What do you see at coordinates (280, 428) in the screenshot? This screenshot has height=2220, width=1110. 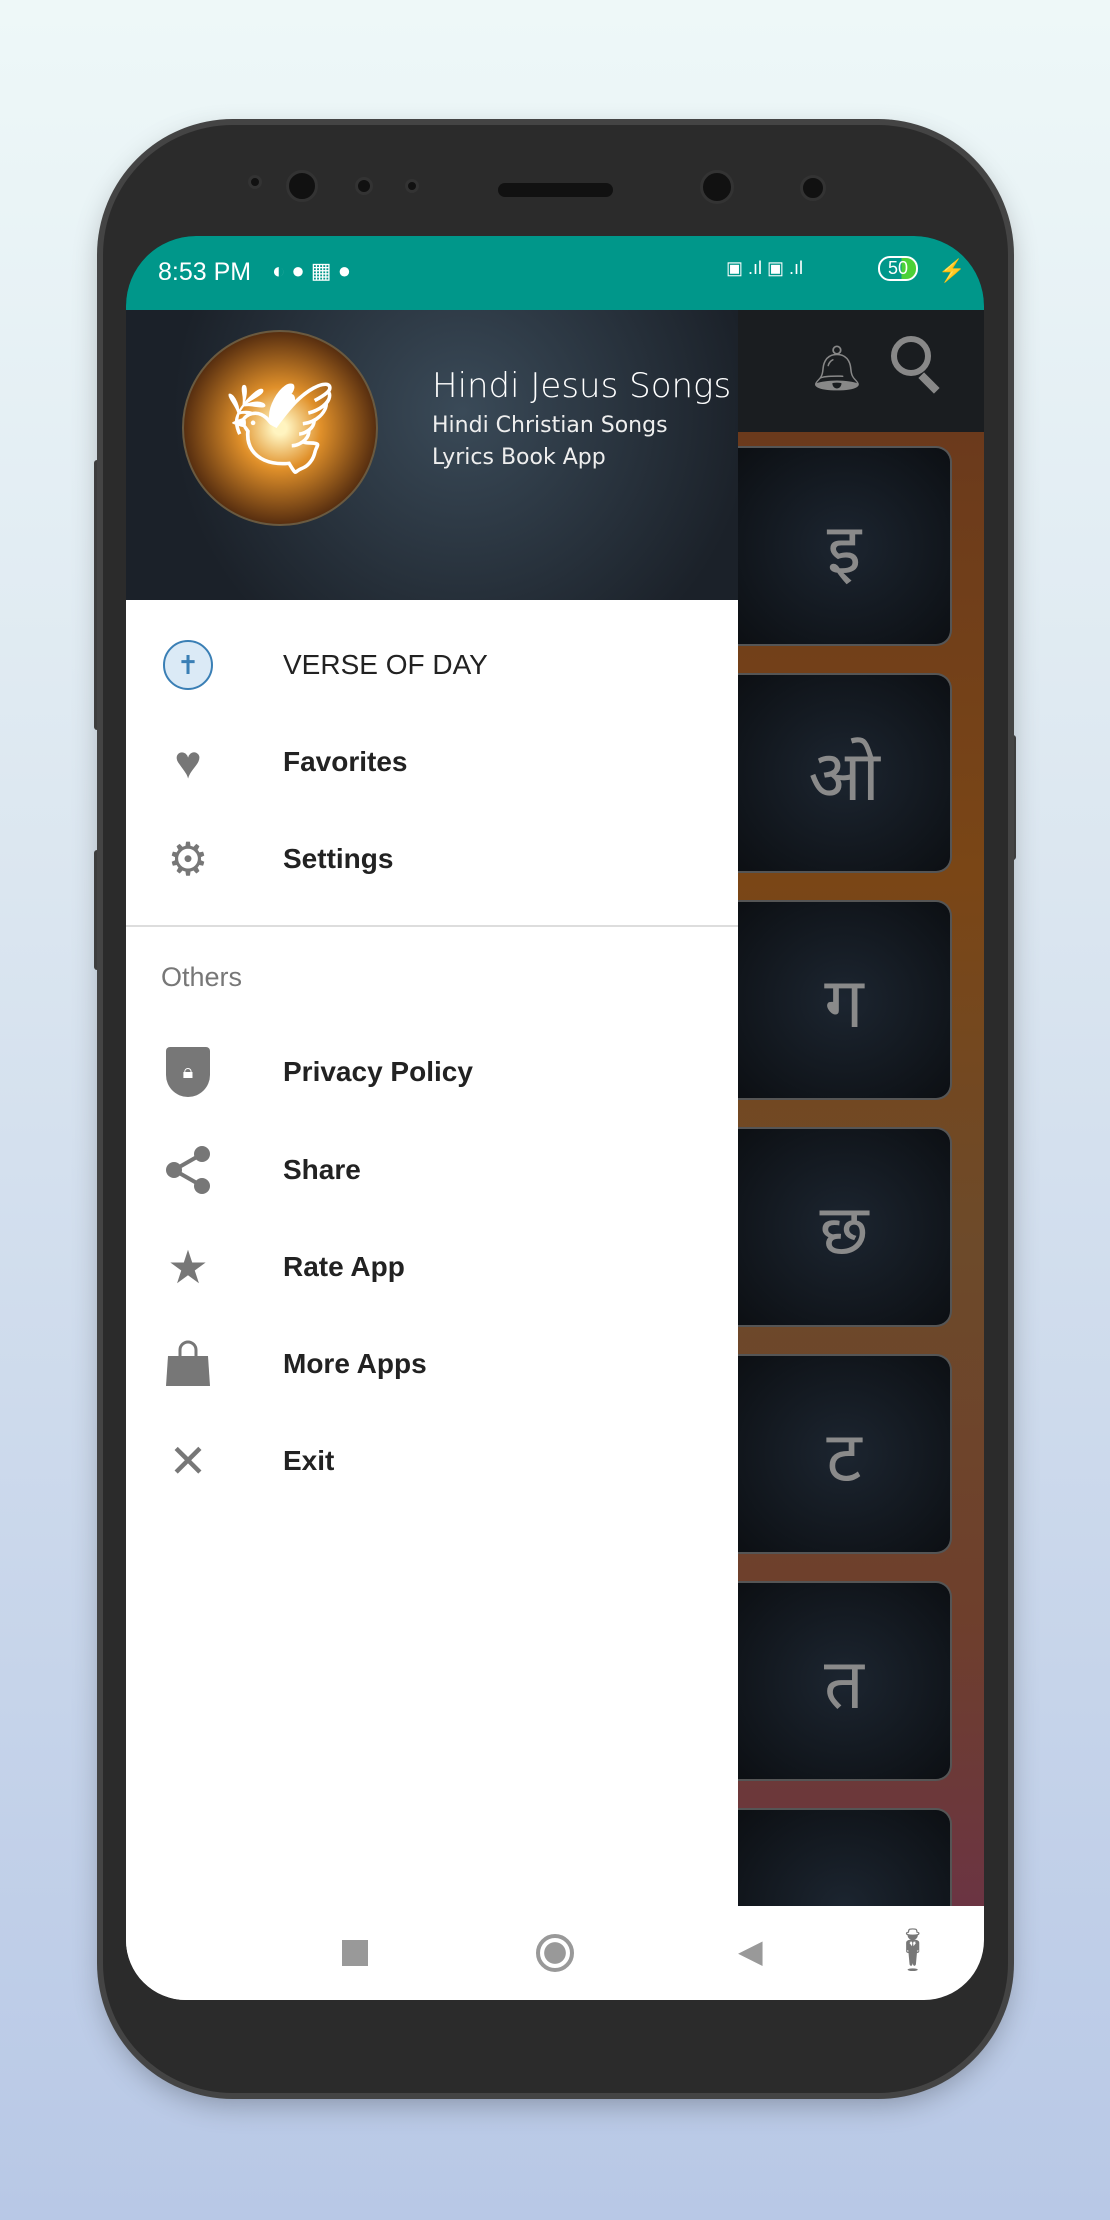 I see `dove-logo: 🕊︎` at bounding box center [280, 428].